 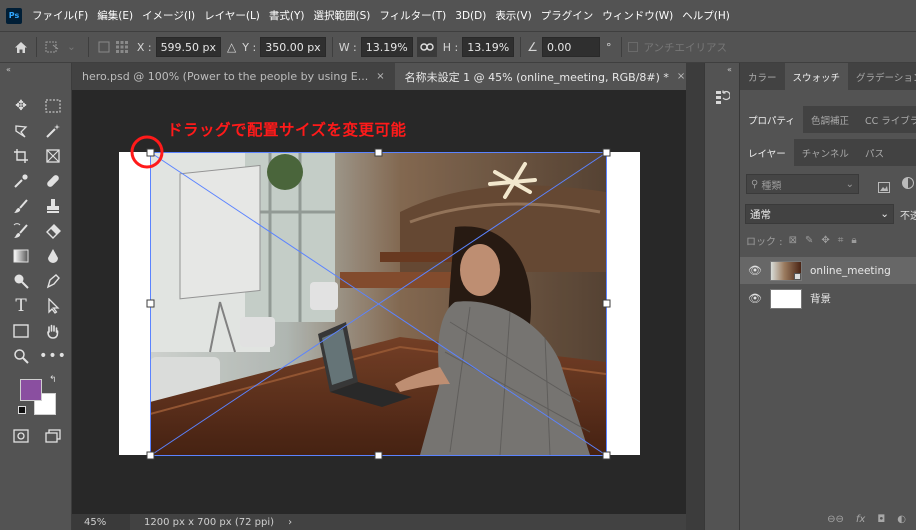 What do you see at coordinates (21, 256) in the screenshot?
I see `gradient-tool-icon` at bounding box center [21, 256].